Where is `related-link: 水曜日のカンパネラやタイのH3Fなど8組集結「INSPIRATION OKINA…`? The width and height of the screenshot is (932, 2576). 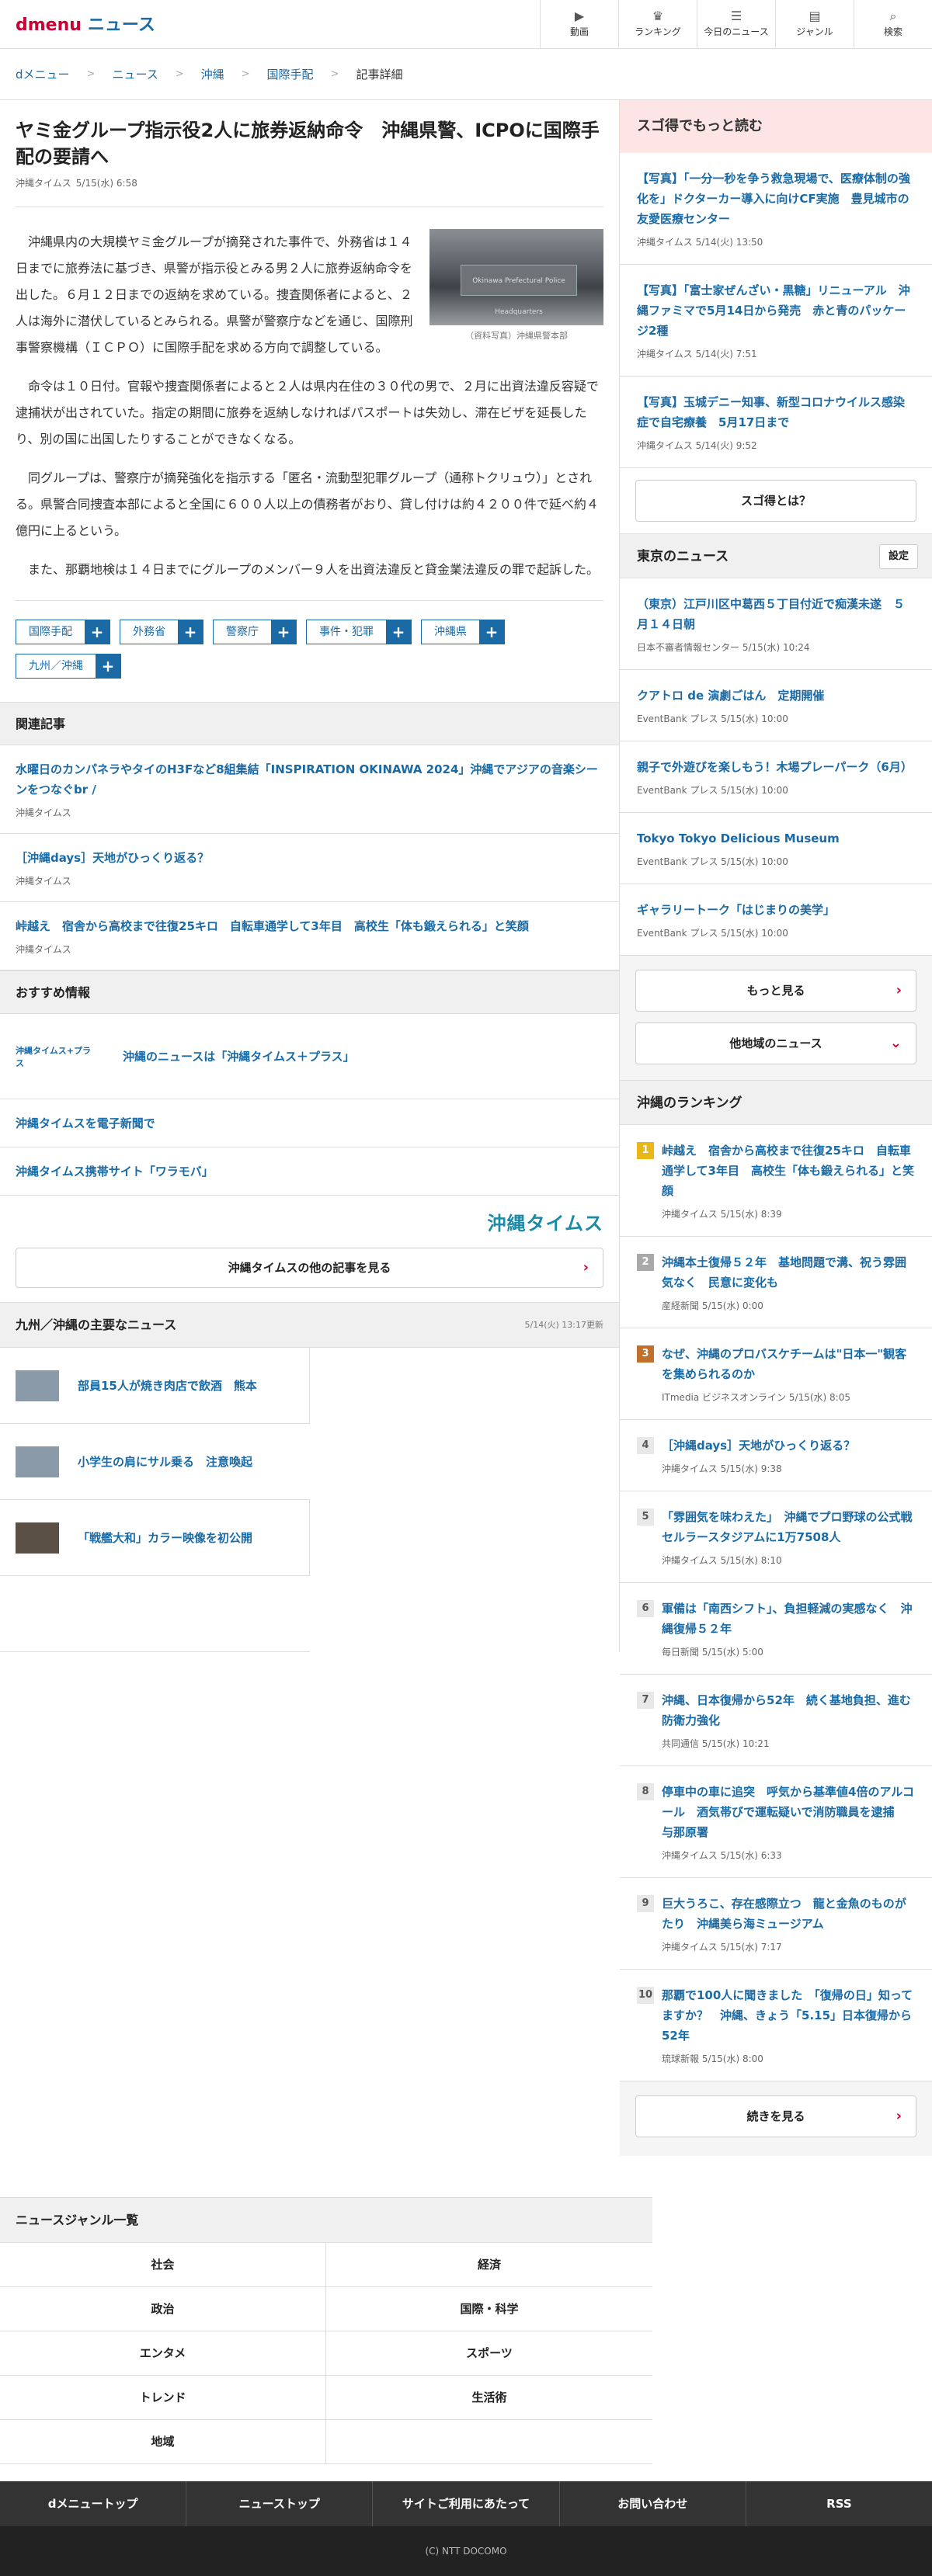
related-link: 水曜日のカンパネラやタイのH3Fなど8組集結「INSPIRATION OKINA… is located at coordinates (309, 779).